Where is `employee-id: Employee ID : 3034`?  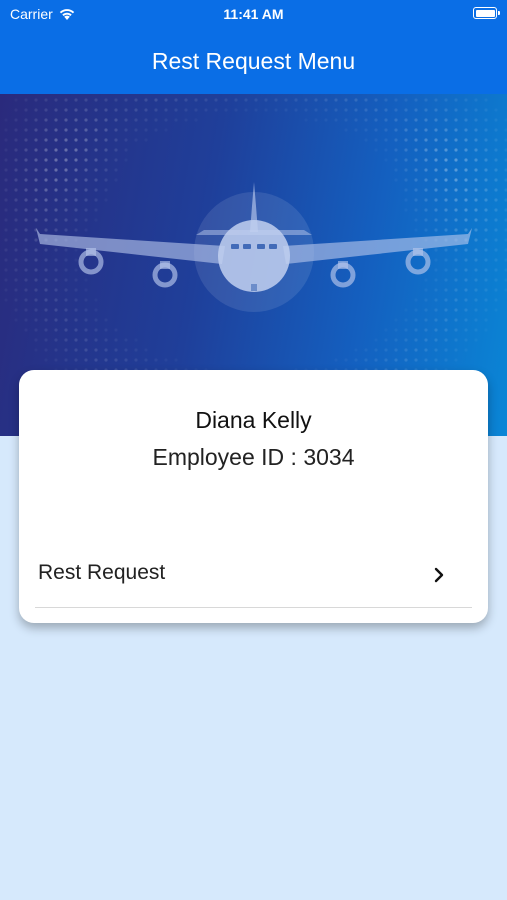
employee-id: Employee ID : 3034 is located at coordinates (253, 457).